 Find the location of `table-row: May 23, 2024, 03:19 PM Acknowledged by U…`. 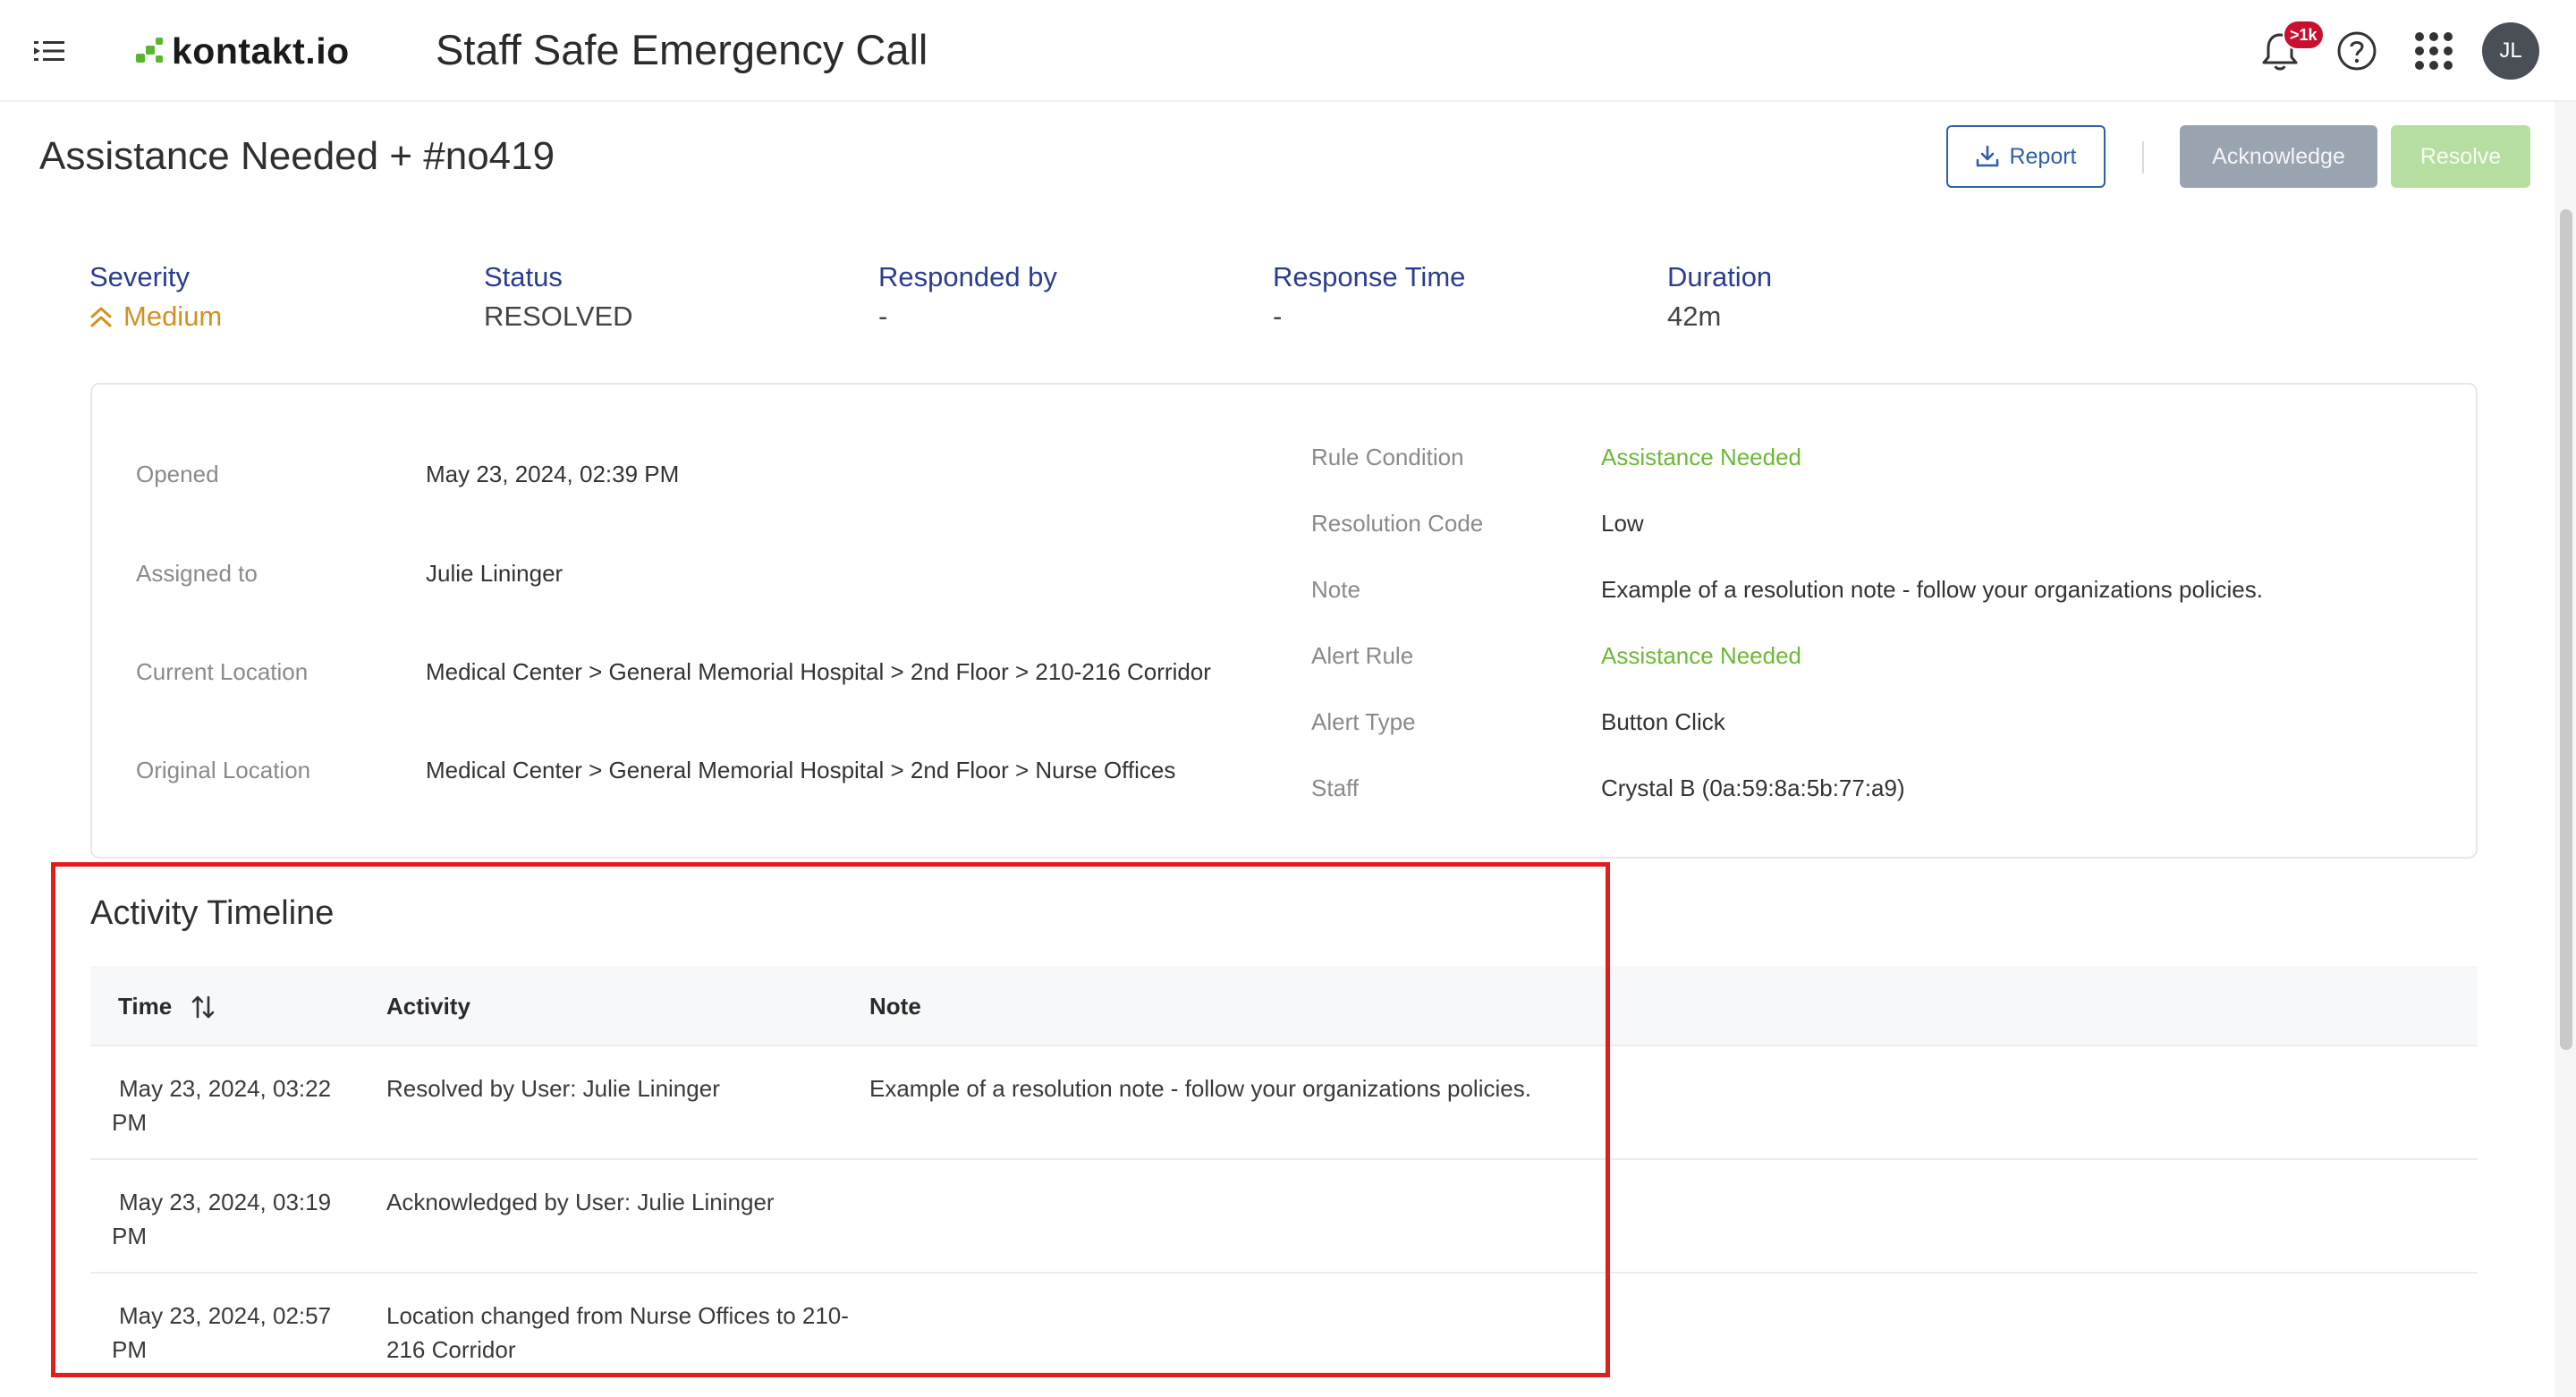

table-row: May 23, 2024, 03:19 PM Acknowledged by U… is located at coordinates (1284, 1217).